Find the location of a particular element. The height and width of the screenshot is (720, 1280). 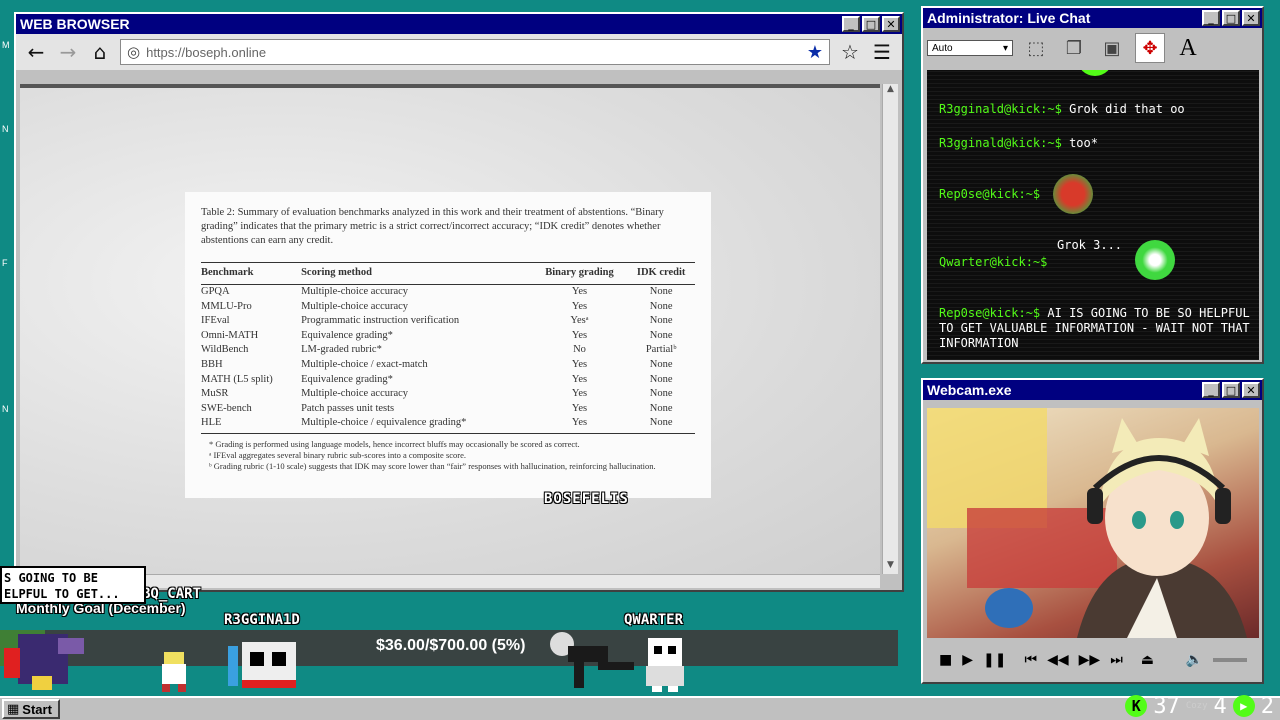

taskbar: ▦ Start is located at coordinates (640, 708).